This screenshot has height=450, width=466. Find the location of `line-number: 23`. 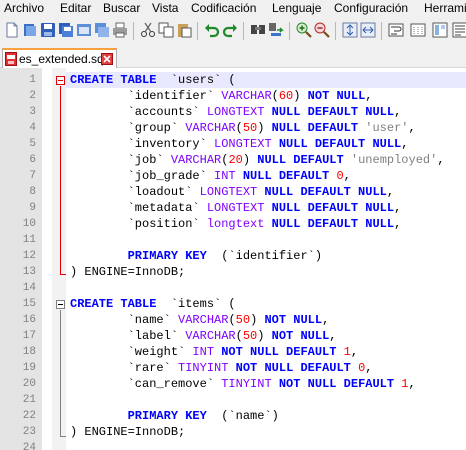

line-number: 23 is located at coordinates (29, 432).